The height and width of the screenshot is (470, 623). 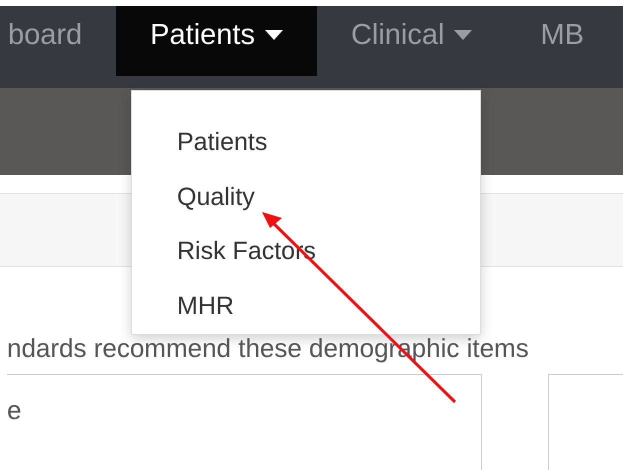 What do you see at coordinates (306, 197) in the screenshot?
I see `menu-item: Quality` at bounding box center [306, 197].